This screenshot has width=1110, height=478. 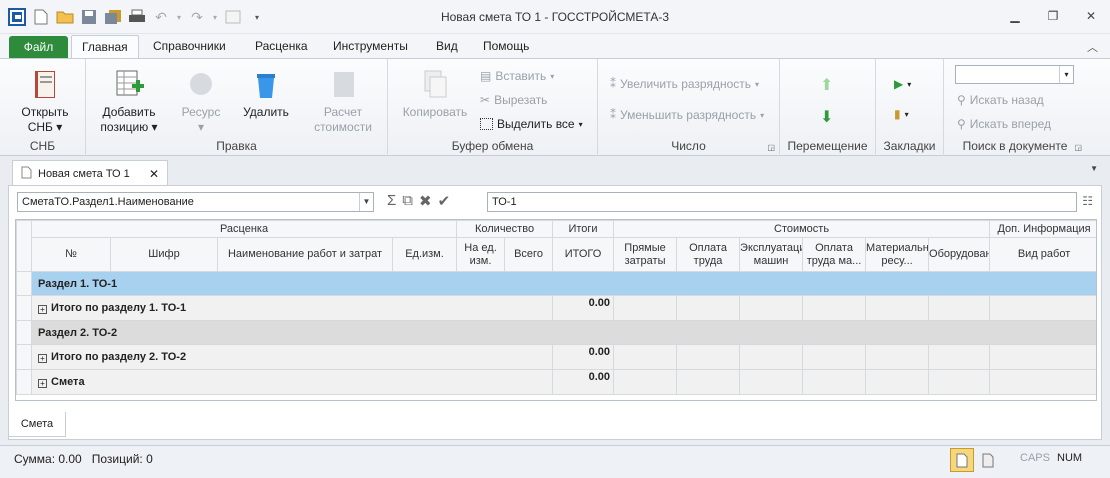 I want to click on search-forward-button: ⚲ Искать вперед, so click(x=1004, y=124).